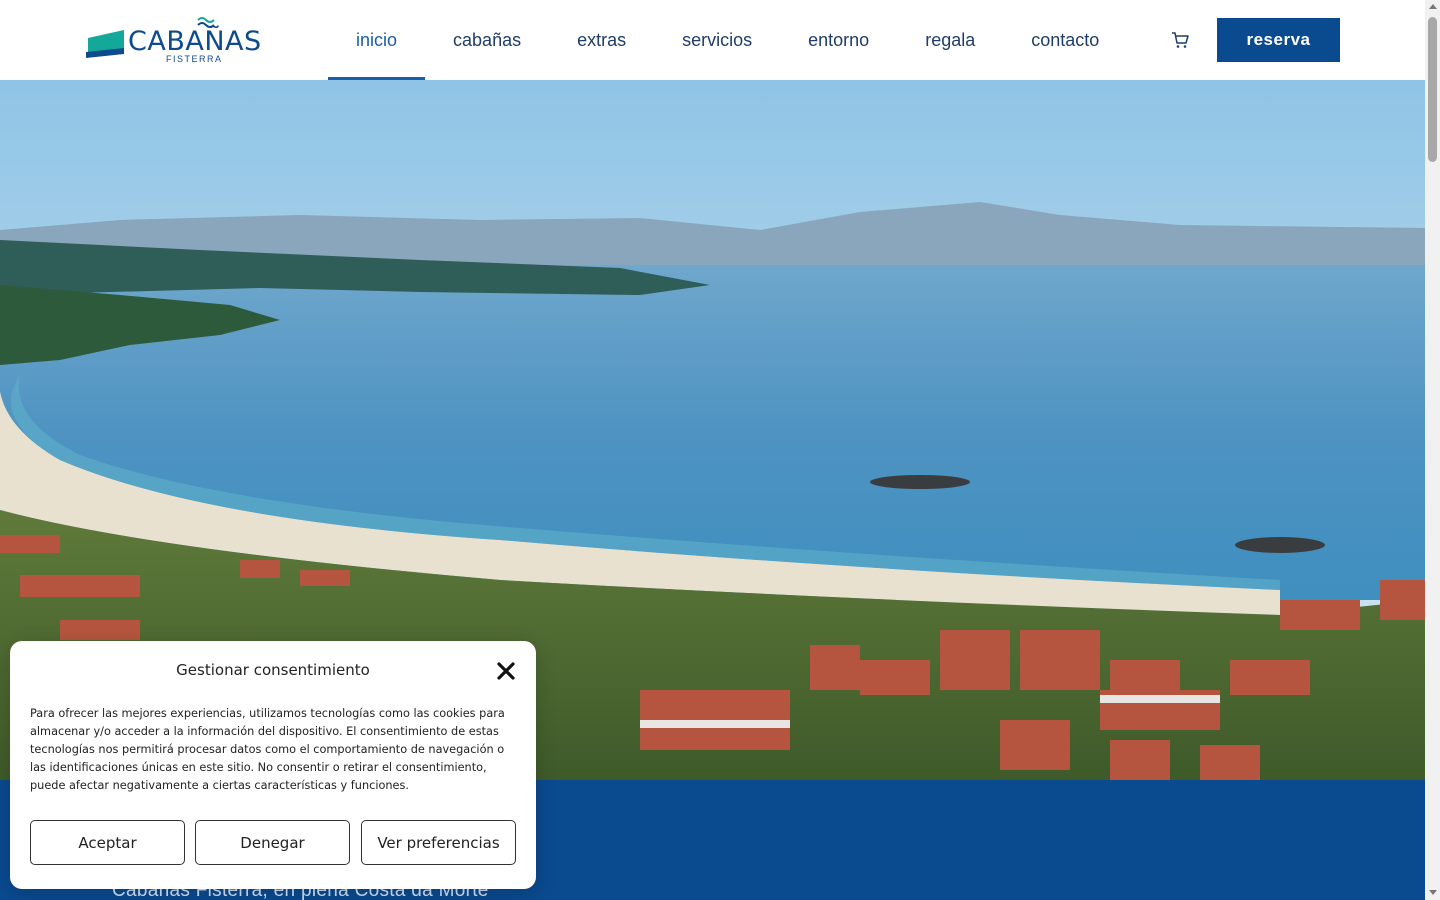  Describe the element at coordinates (377, 40) in the screenshot. I see `nav-item-inicio: inicio` at that location.